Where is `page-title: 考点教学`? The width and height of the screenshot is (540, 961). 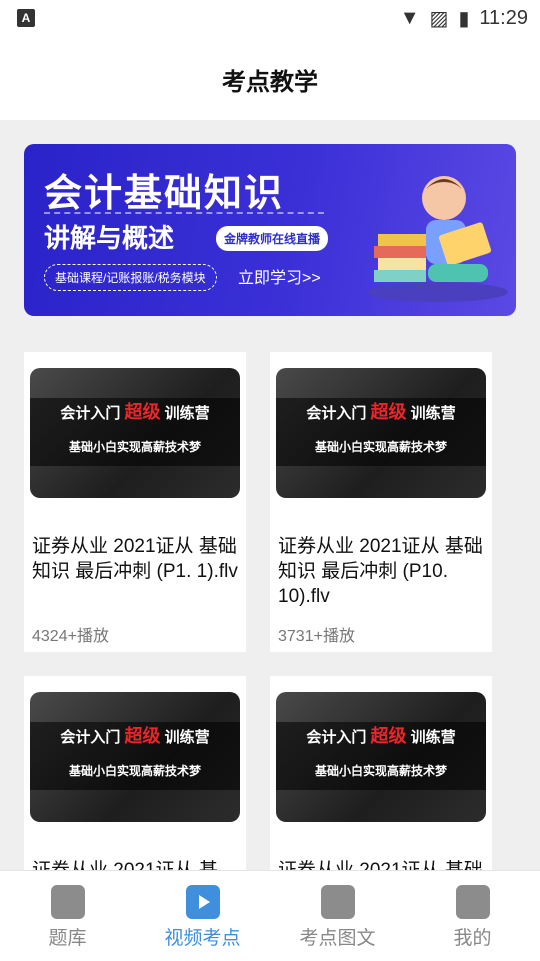
page-title: 考点教学 is located at coordinates (270, 82).